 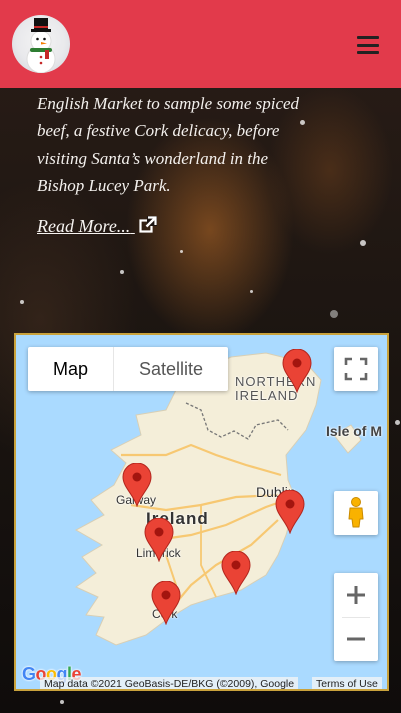 What do you see at coordinates (236, 573) in the screenshot?
I see `waterford-marker` at bounding box center [236, 573].